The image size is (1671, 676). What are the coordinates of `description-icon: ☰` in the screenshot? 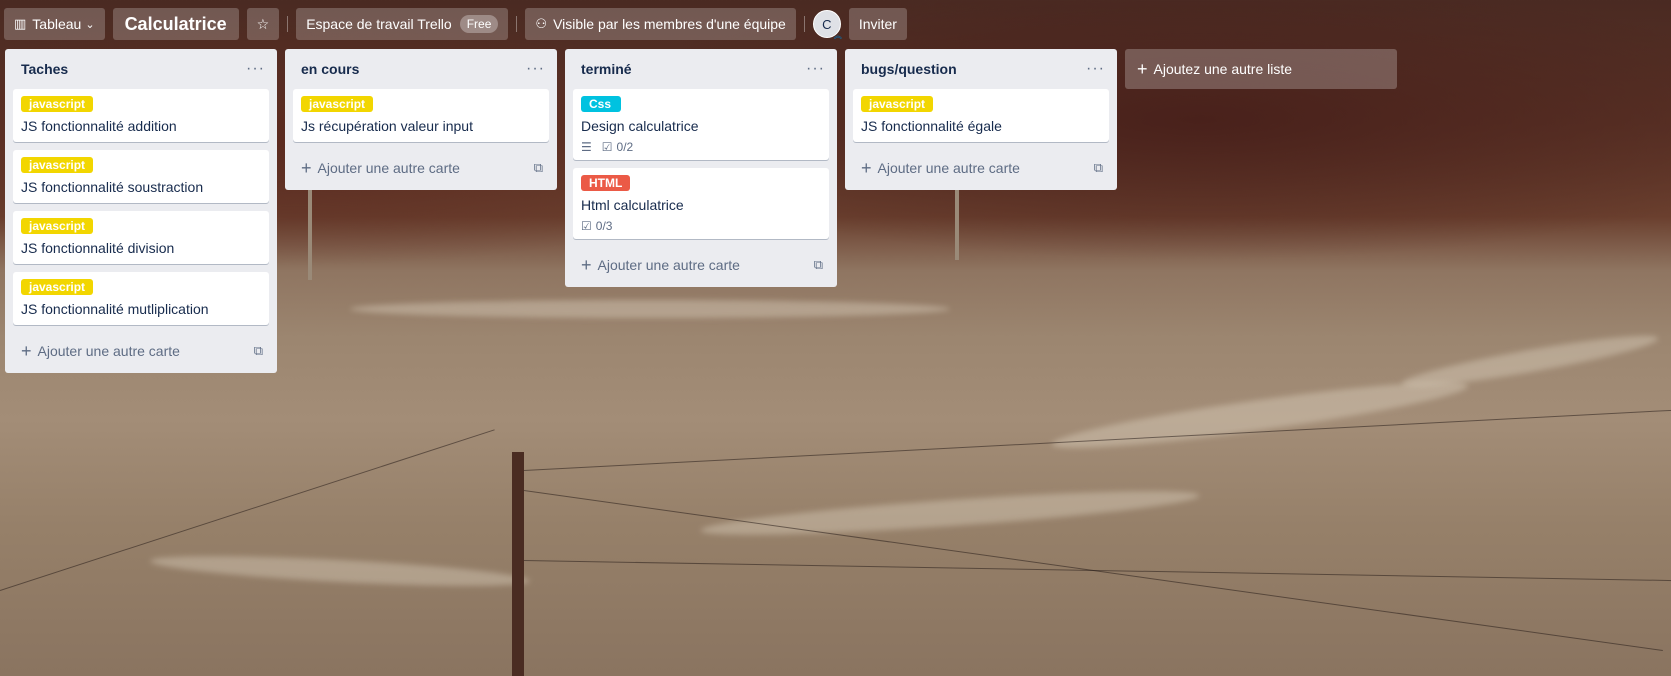 It's located at (586, 147).